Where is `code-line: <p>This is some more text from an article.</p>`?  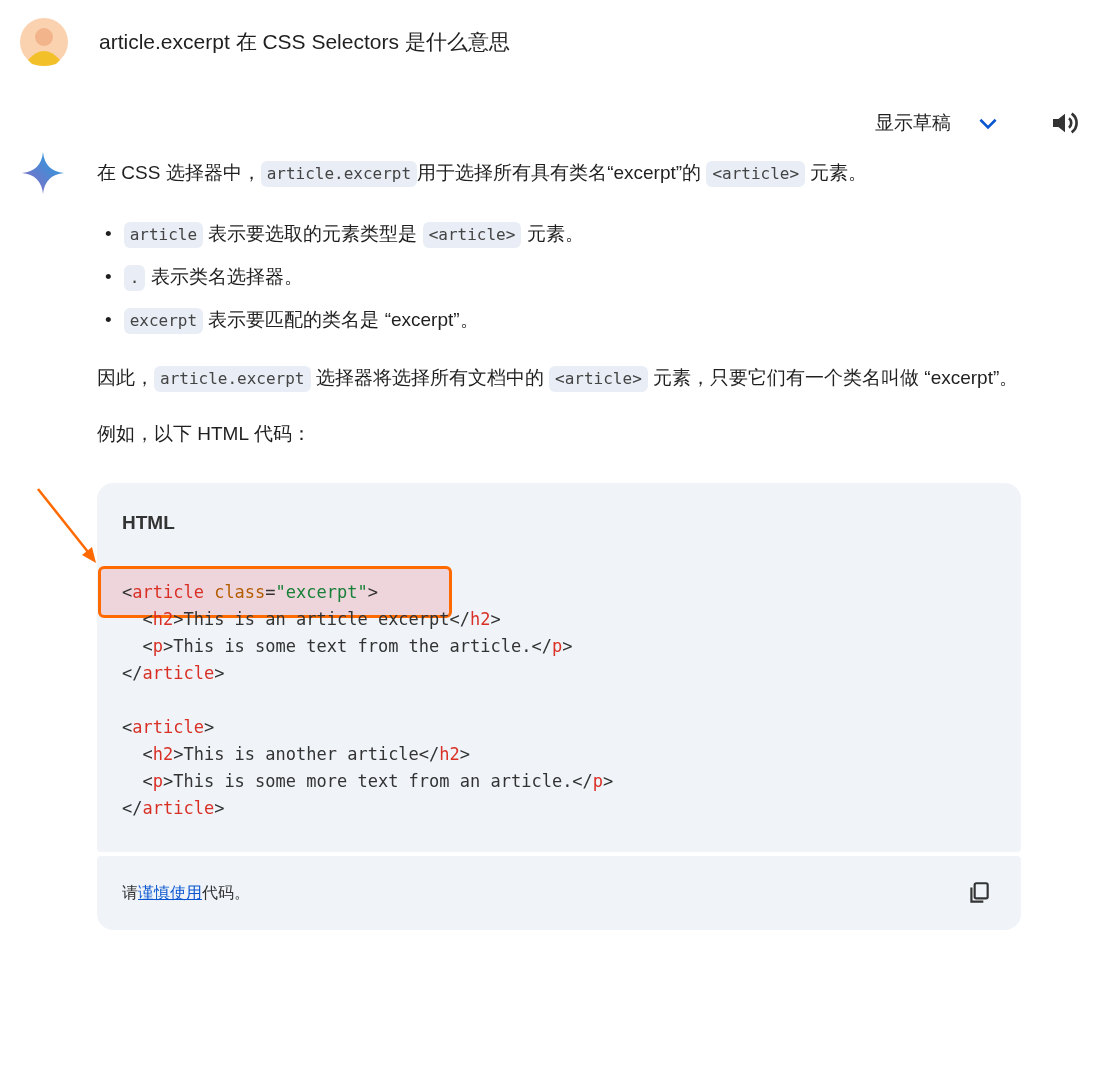
code-line: <p>This is some more text from an article.</p> is located at coordinates (377, 781).